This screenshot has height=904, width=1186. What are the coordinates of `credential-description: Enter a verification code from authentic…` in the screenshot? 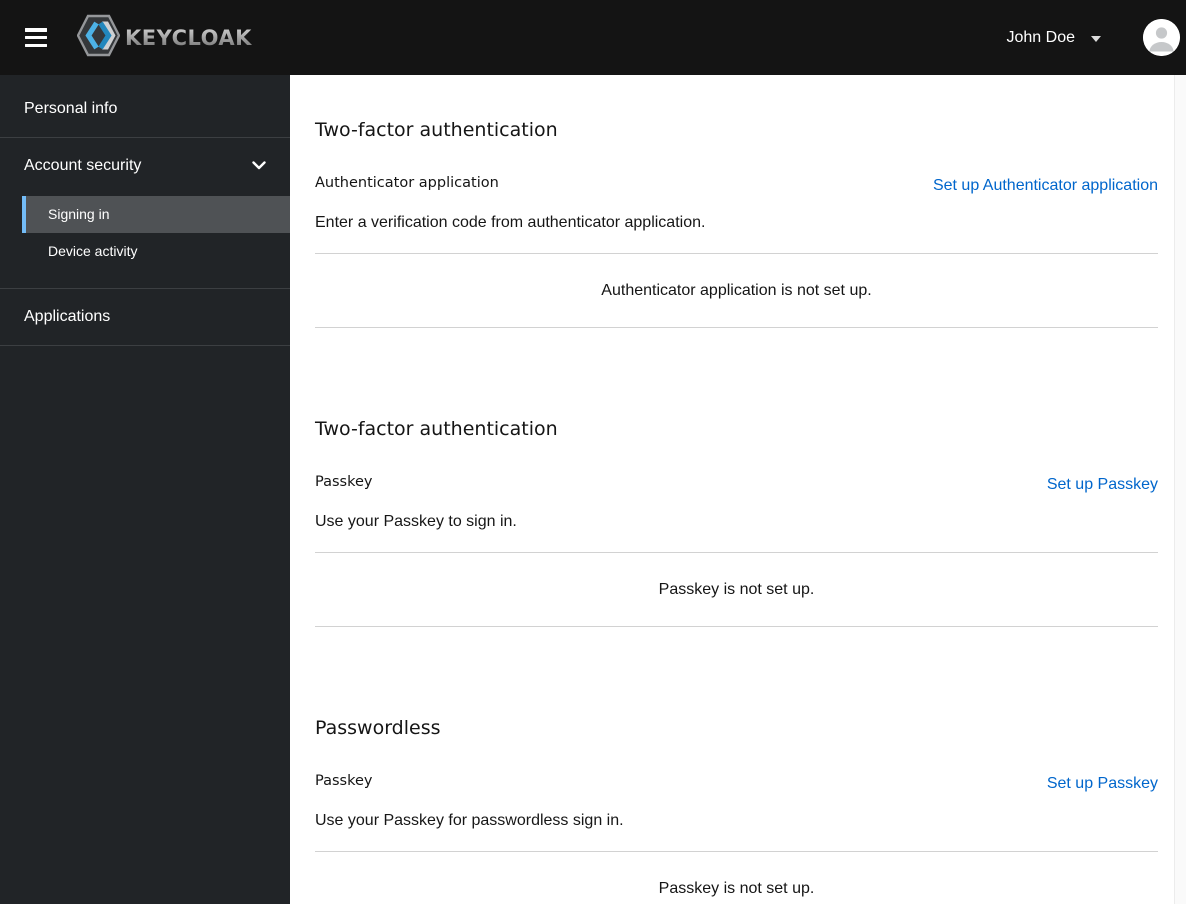 It's located at (510, 222).